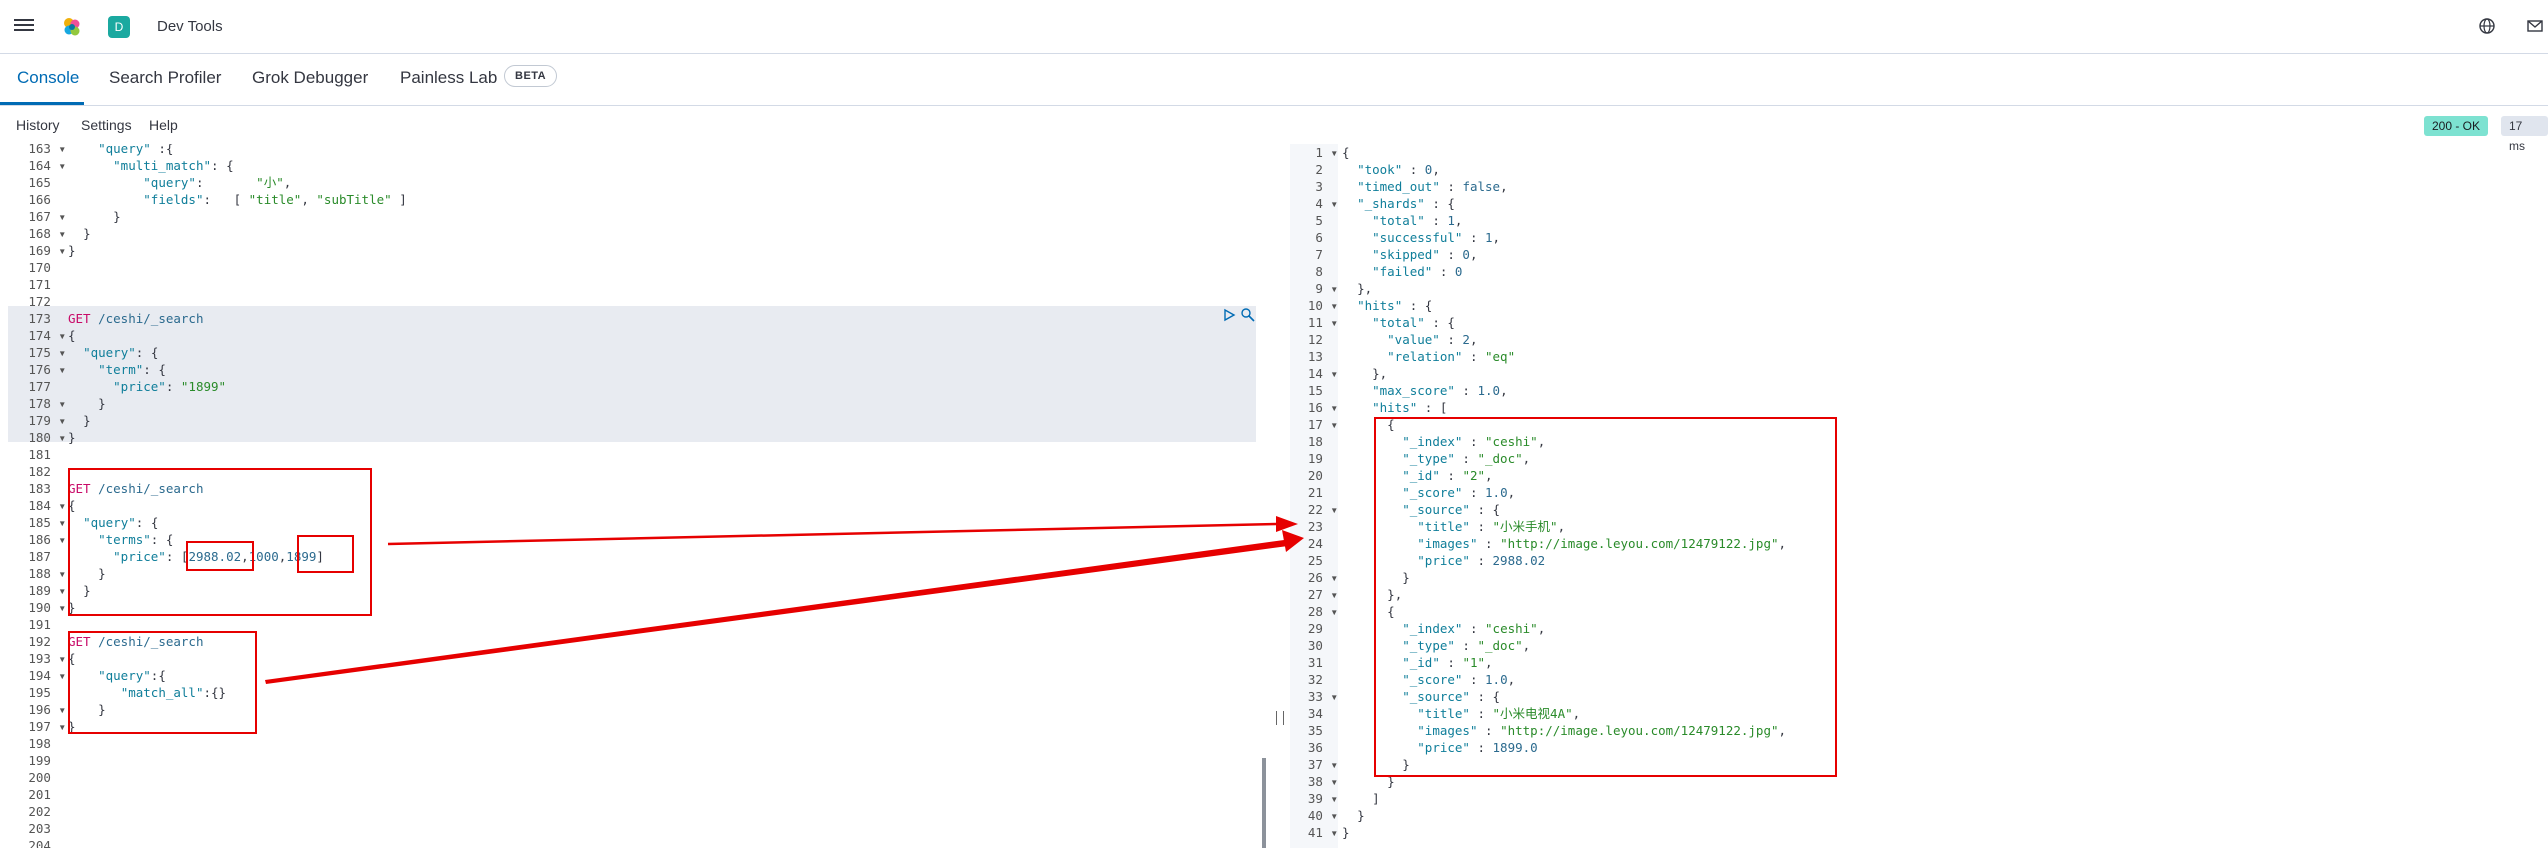  Describe the element at coordinates (1287, 524) in the screenshot. I see `annotation-arrowhead-upper` at that location.